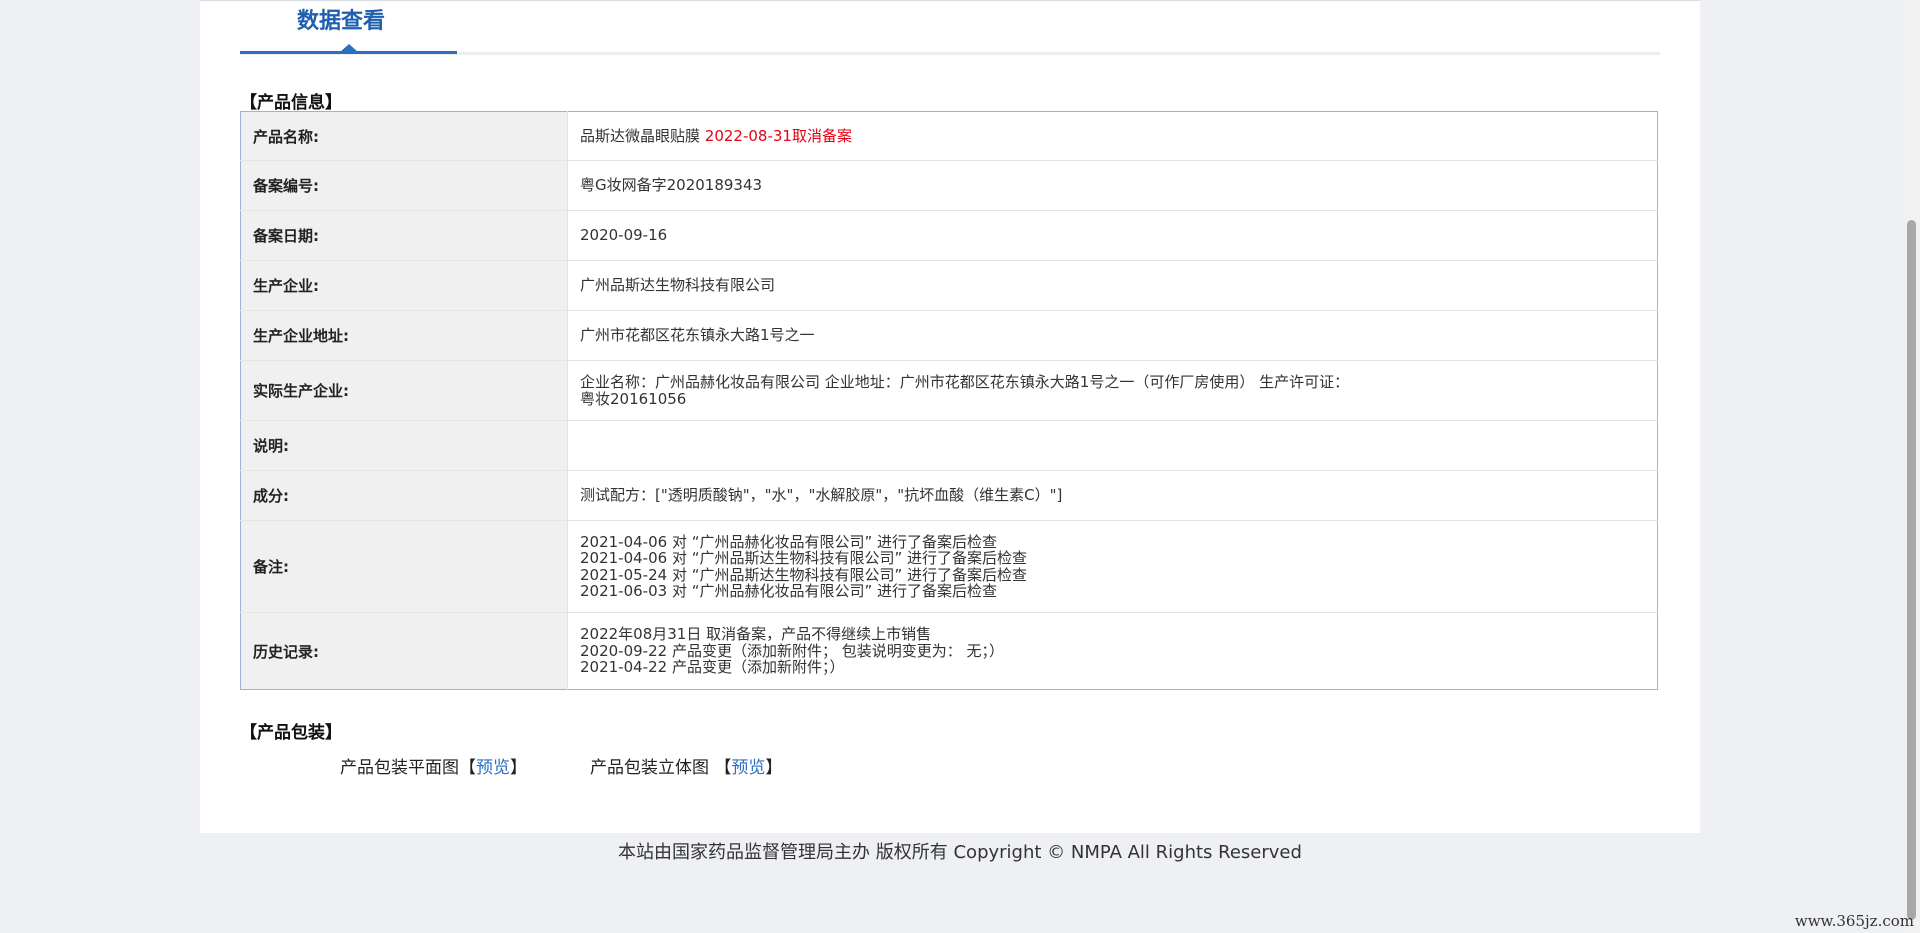 The width and height of the screenshot is (1920, 933). I want to click on info-label: 说明:, so click(404, 445).